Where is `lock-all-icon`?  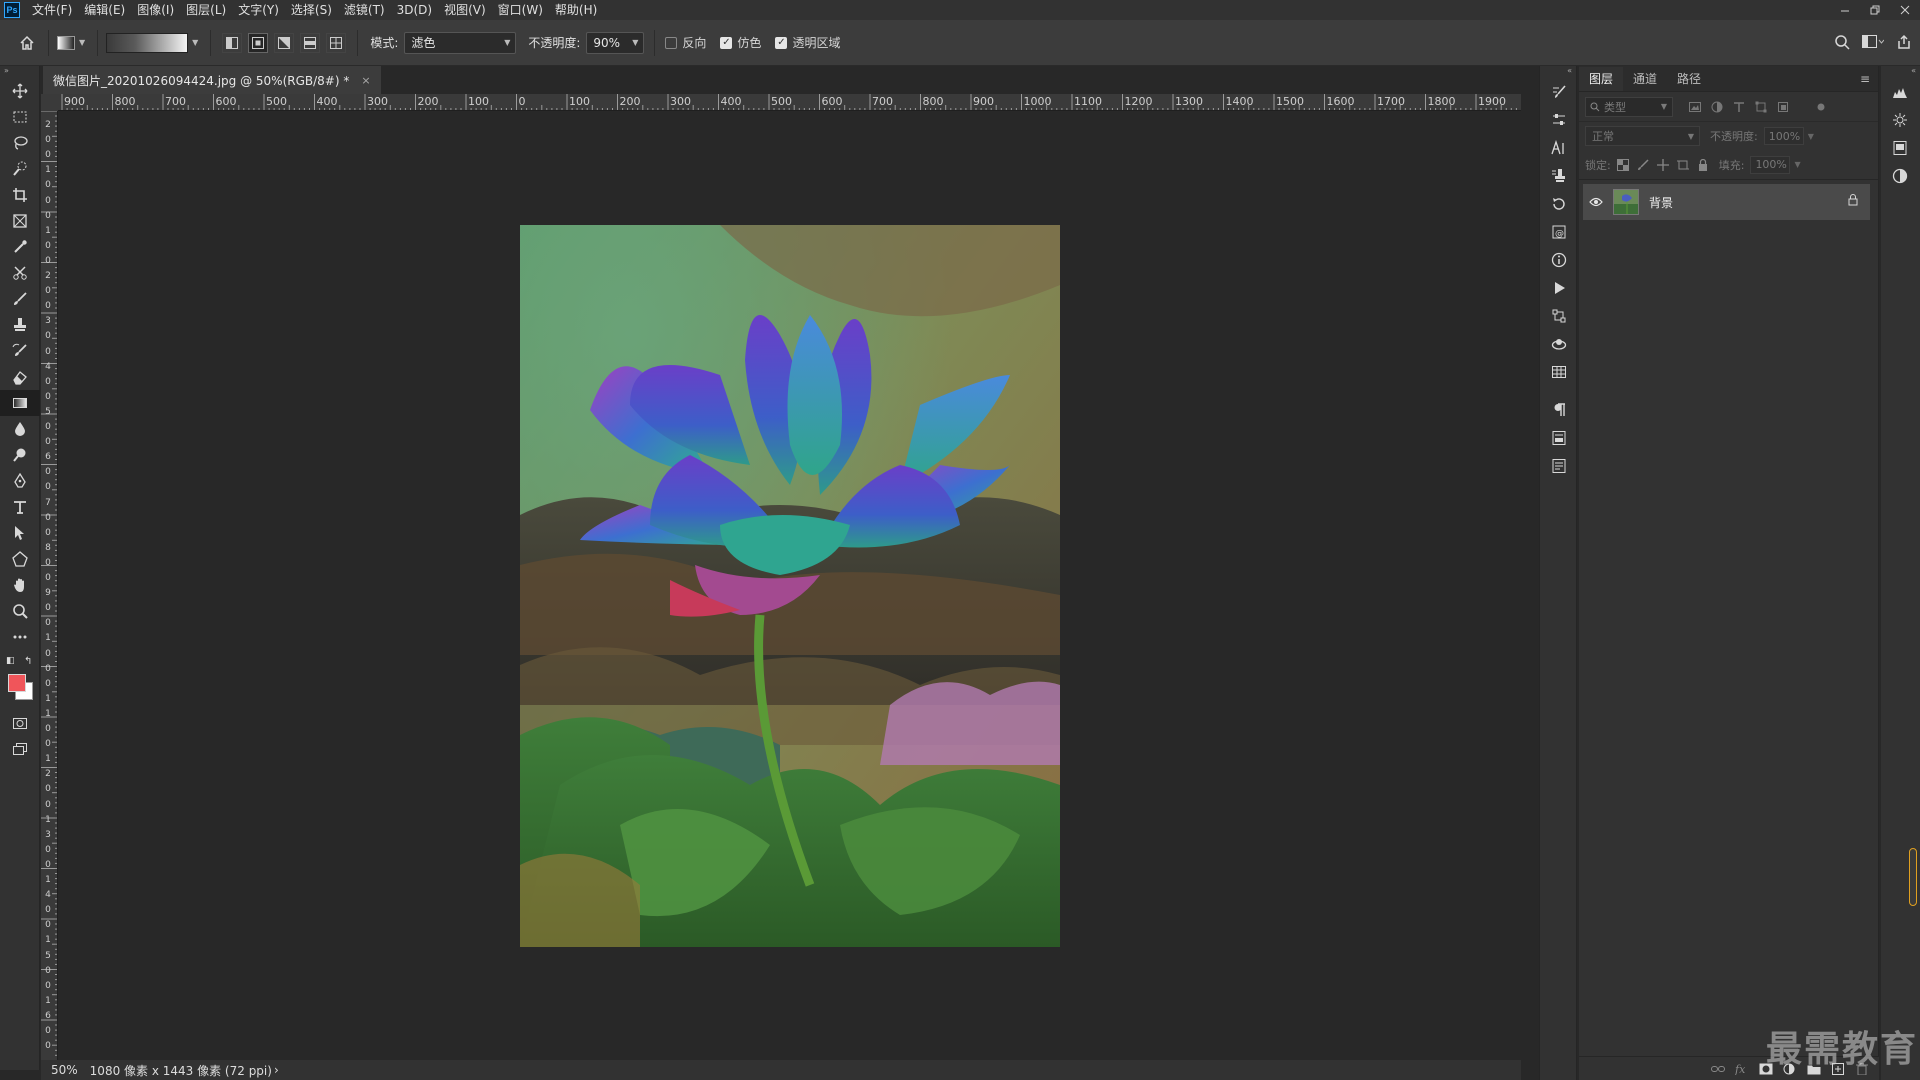
lock-all-icon is located at coordinates (1703, 164).